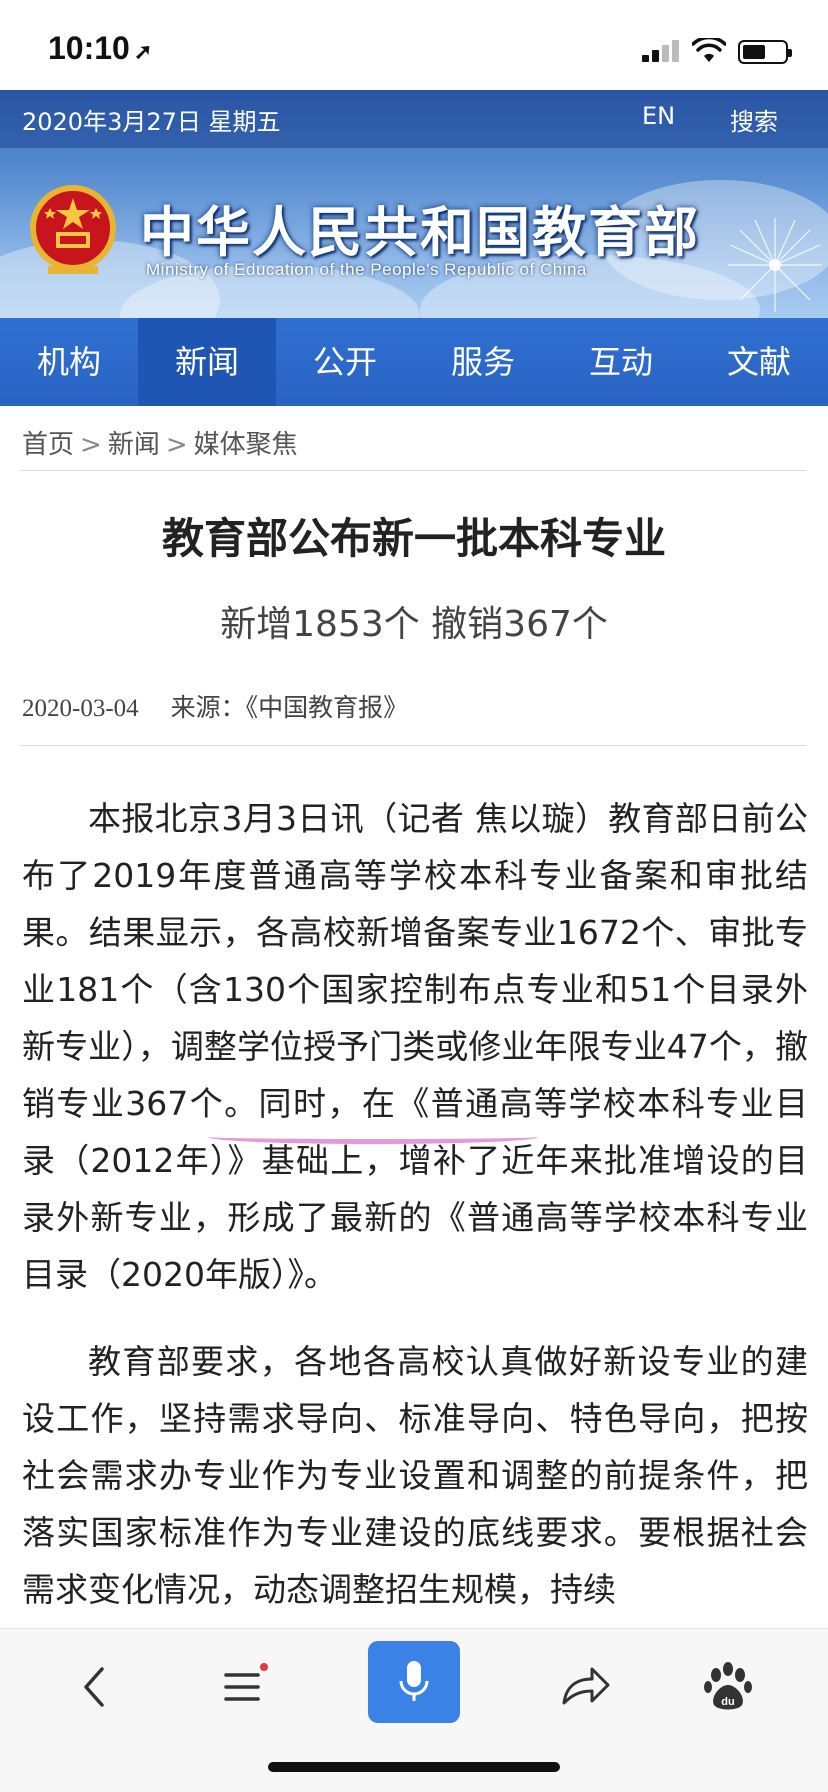  I want to click on dandelion-decoration-icon, so click(775, 265).